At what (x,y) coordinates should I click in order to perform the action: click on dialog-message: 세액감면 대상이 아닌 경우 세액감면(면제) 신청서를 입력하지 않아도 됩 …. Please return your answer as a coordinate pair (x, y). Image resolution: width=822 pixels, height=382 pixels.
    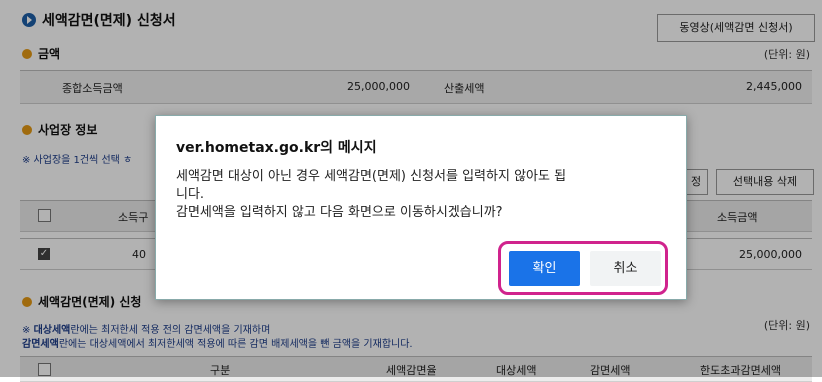
    Looking at the image, I should click on (421, 195).